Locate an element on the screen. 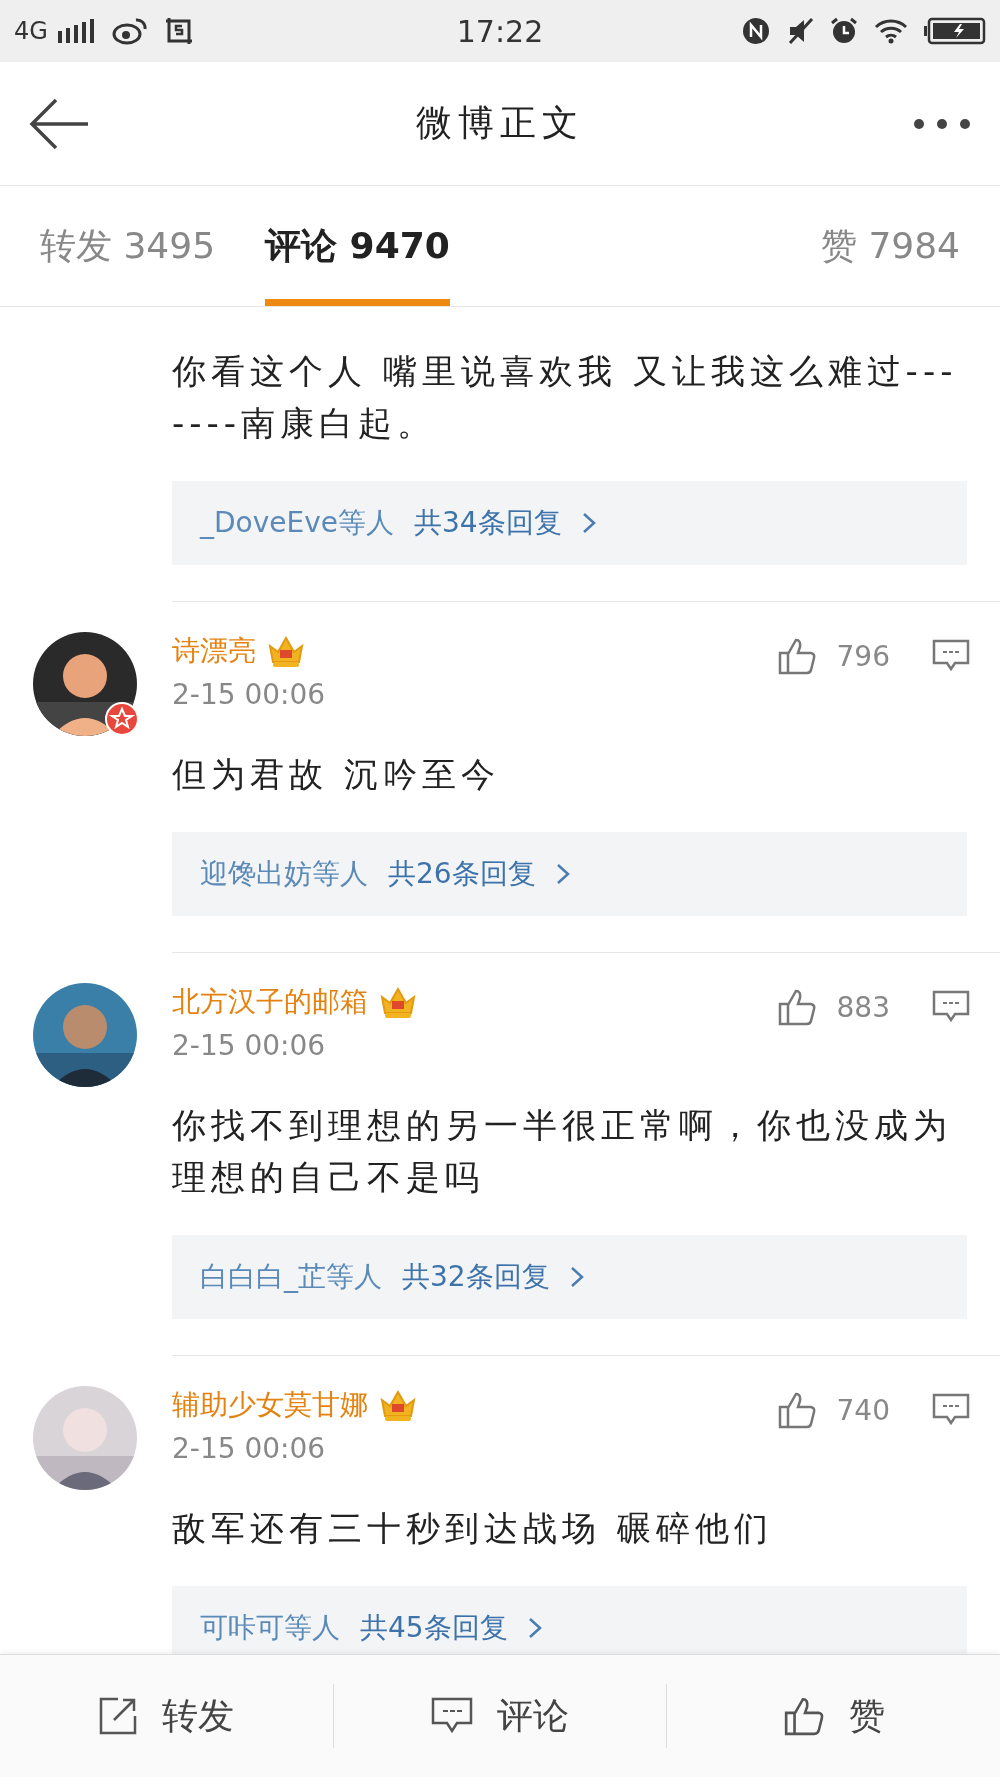  more-icon is located at coordinates (942, 123).